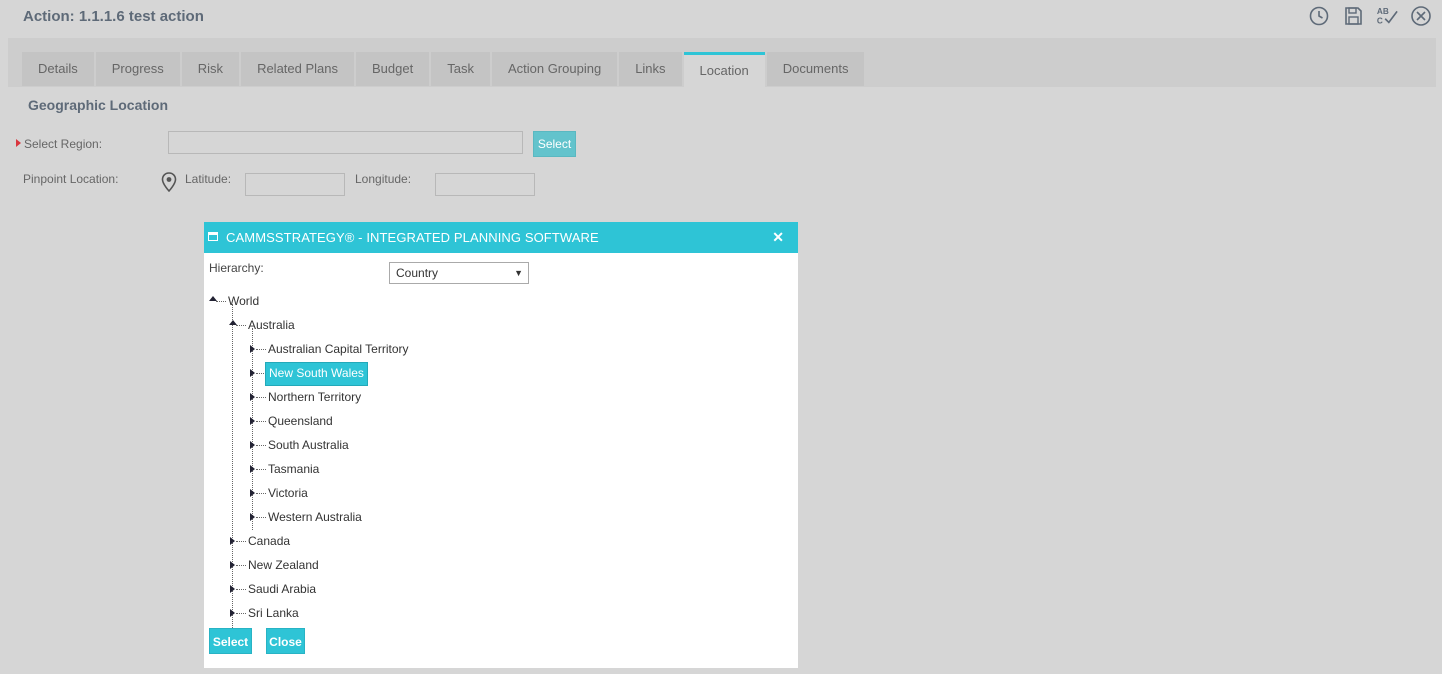 The height and width of the screenshot is (674, 1442). Describe the element at coordinates (295, 184) in the screenshot. I see `latitude-input` at that location.